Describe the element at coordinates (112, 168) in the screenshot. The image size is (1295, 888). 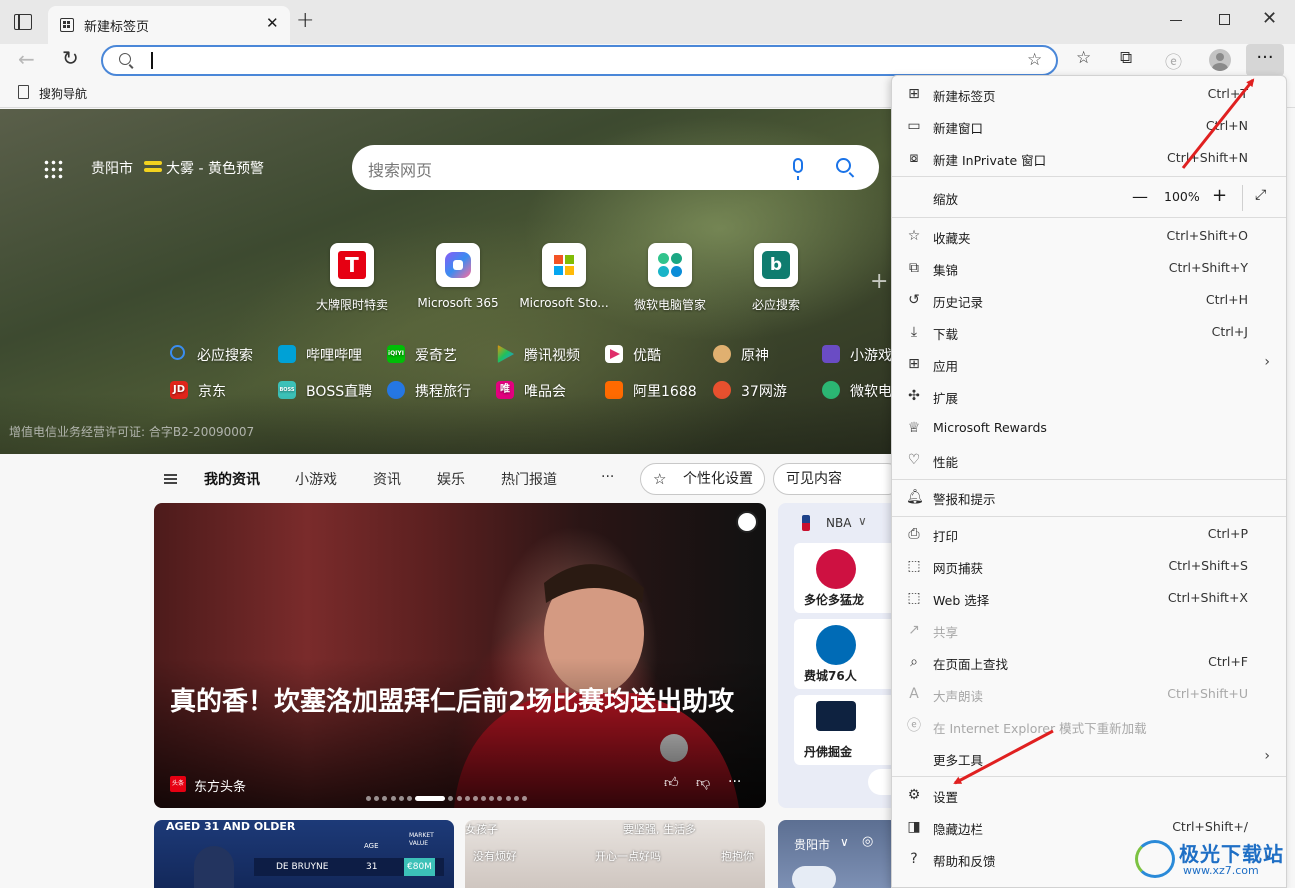
I see `weather-city: 贵阳市` at that location.